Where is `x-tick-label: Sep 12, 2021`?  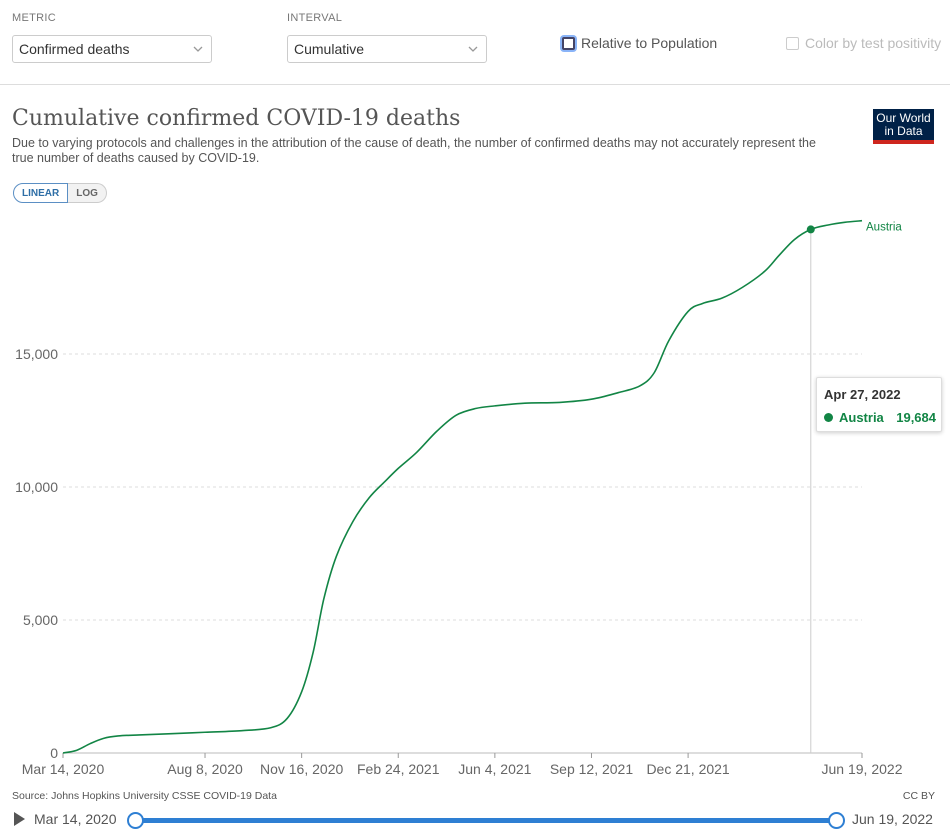
x-tick-label: Sep 12, 2021 is located at coordinates (592, 769).